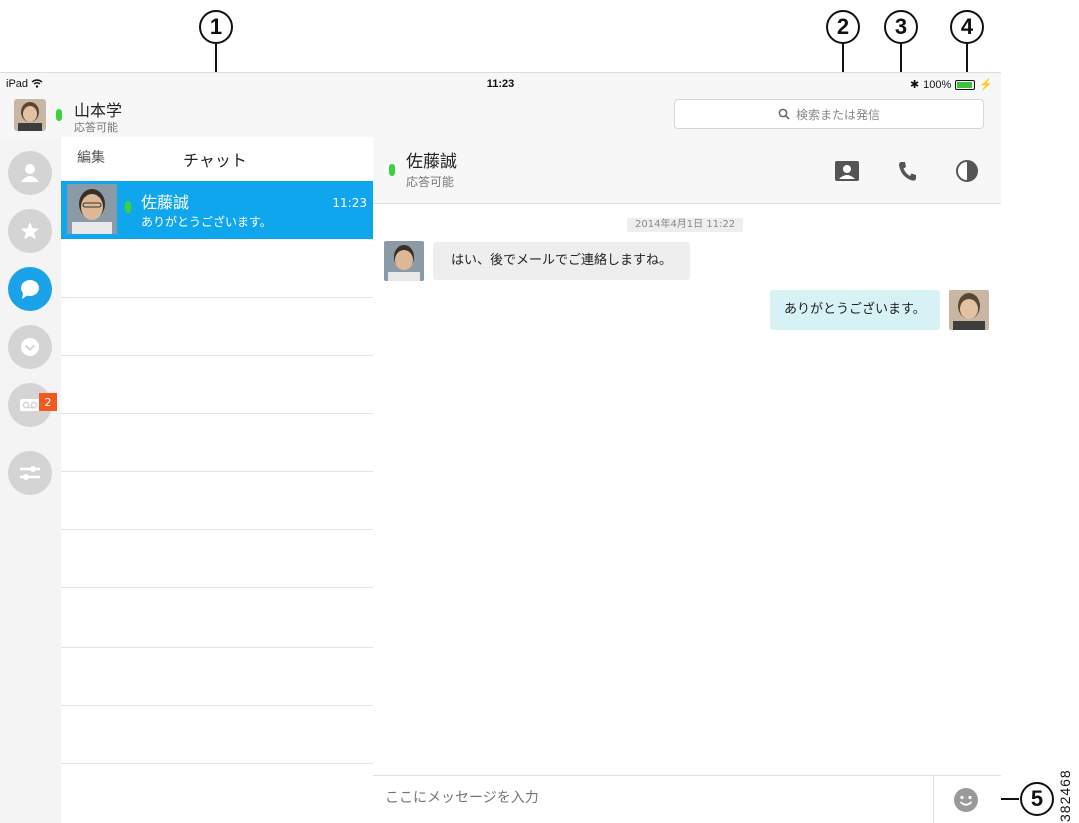 The image size is (1079, 823). I want to click on my-avatar, so click(30, 115).